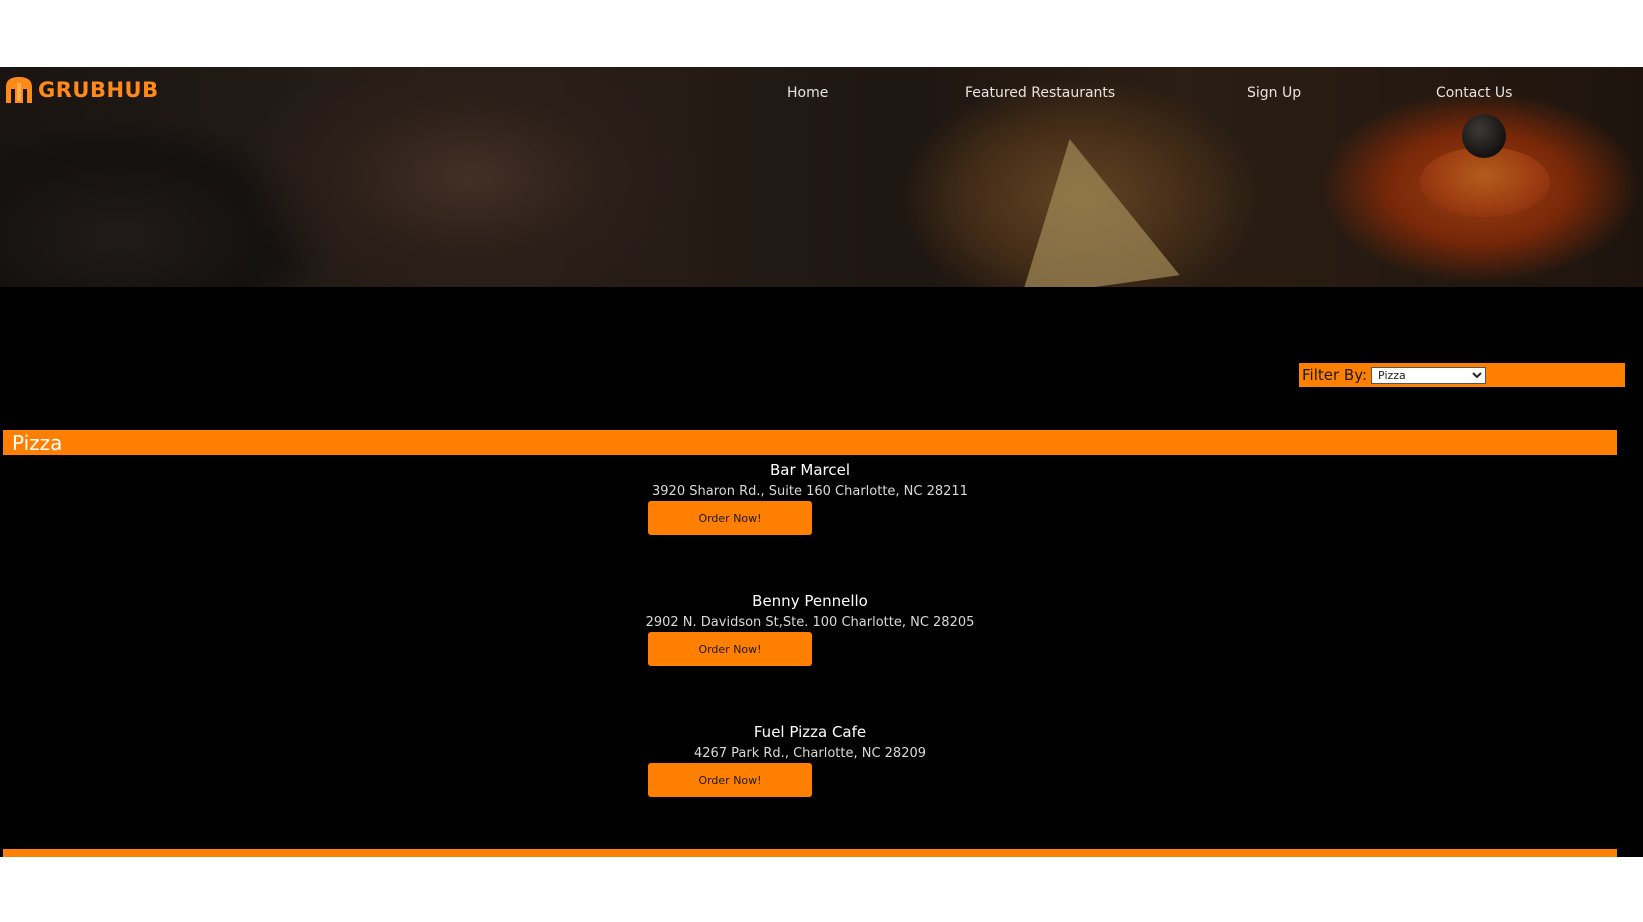  I want to click on brand-name: GRUBHUB, so click(98, 90).